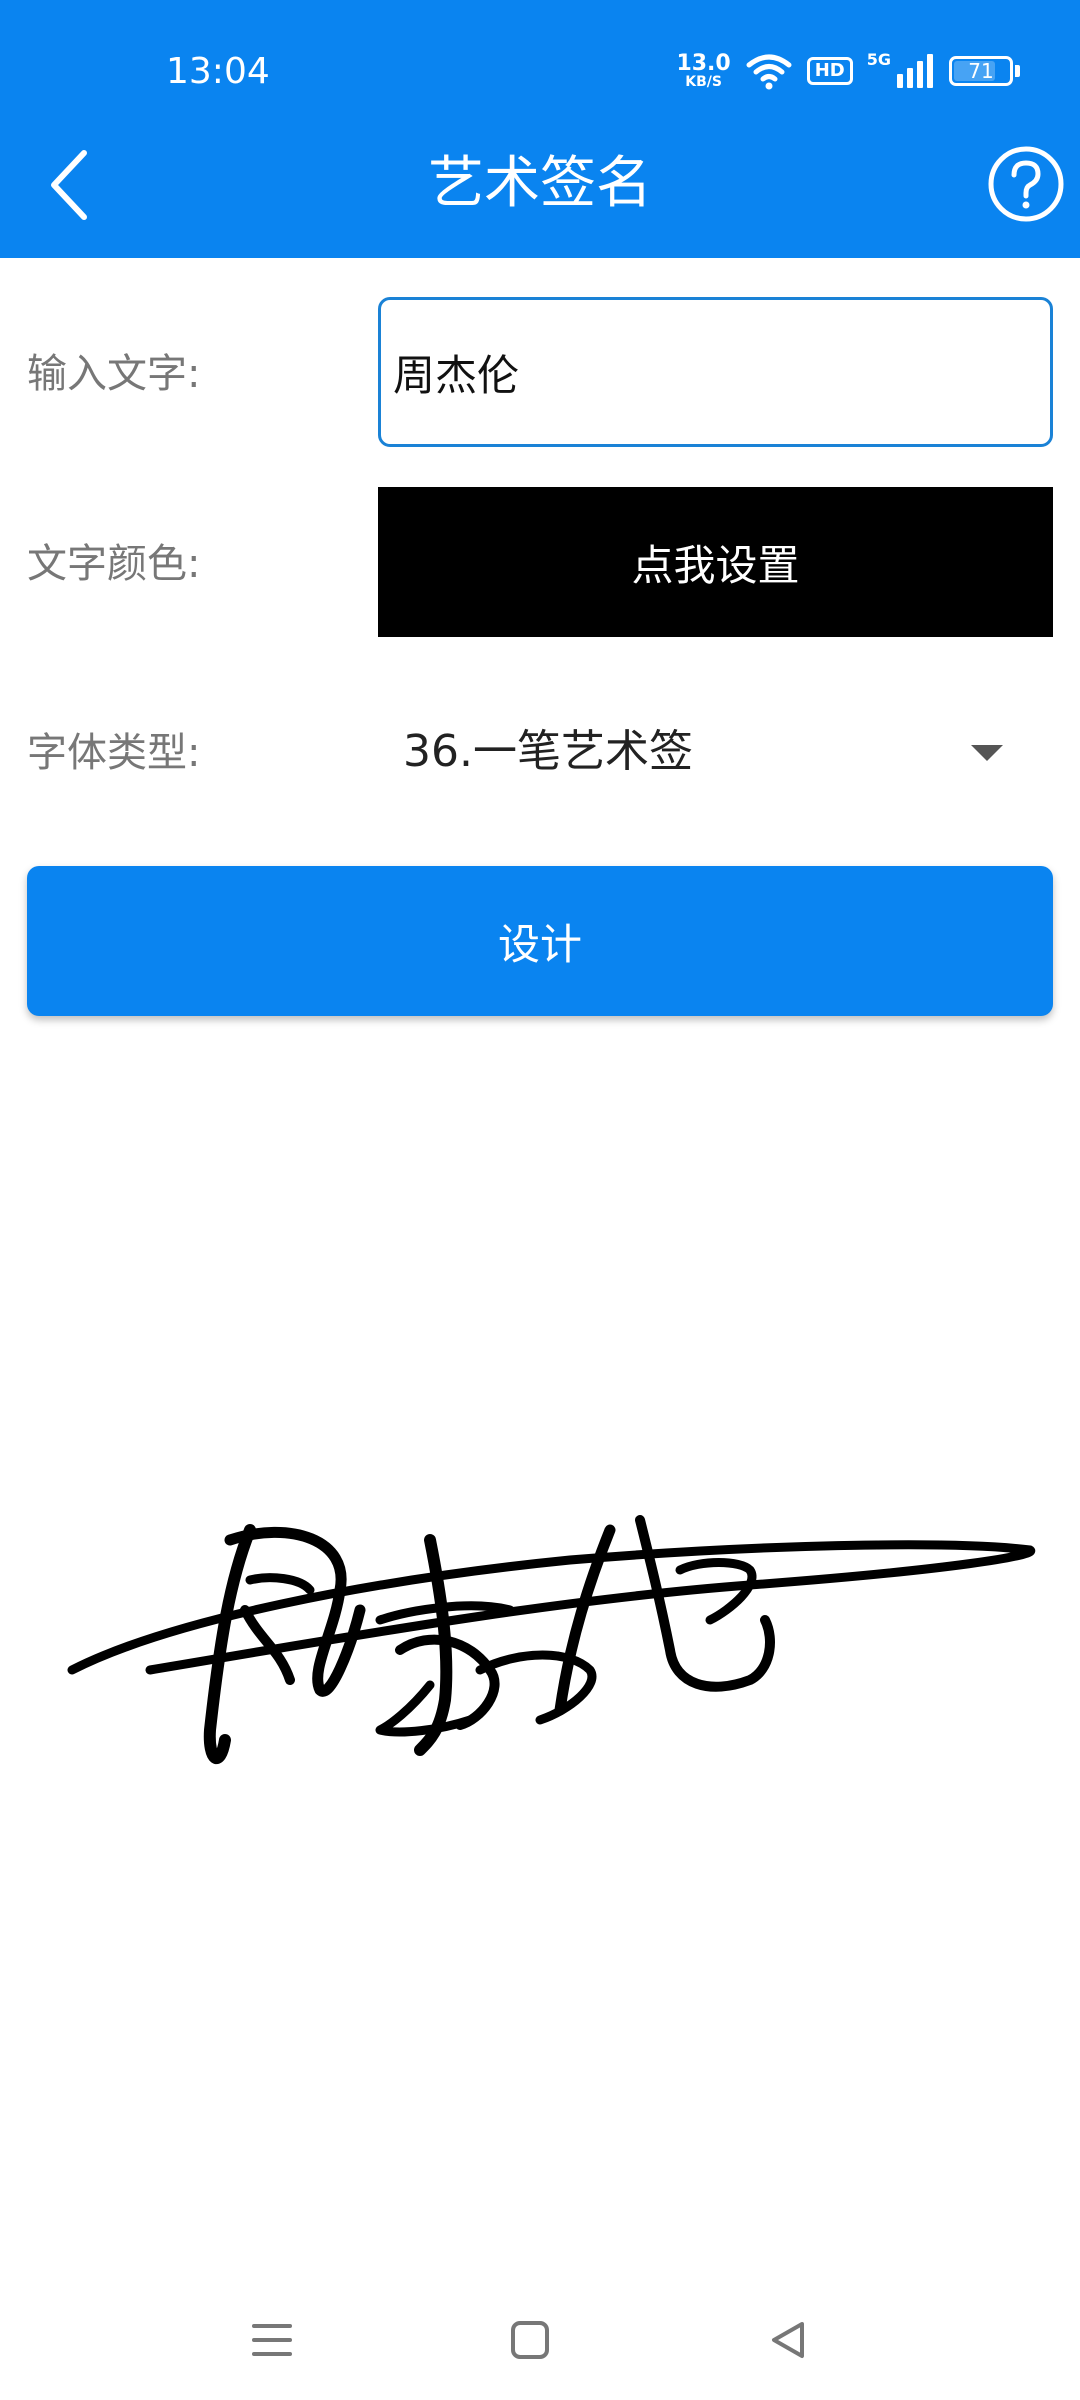  What do you see at coordinates (114, 564) in the screenshot?
I see `color-label: 文字颜色:` at bounding box center [114, 564].